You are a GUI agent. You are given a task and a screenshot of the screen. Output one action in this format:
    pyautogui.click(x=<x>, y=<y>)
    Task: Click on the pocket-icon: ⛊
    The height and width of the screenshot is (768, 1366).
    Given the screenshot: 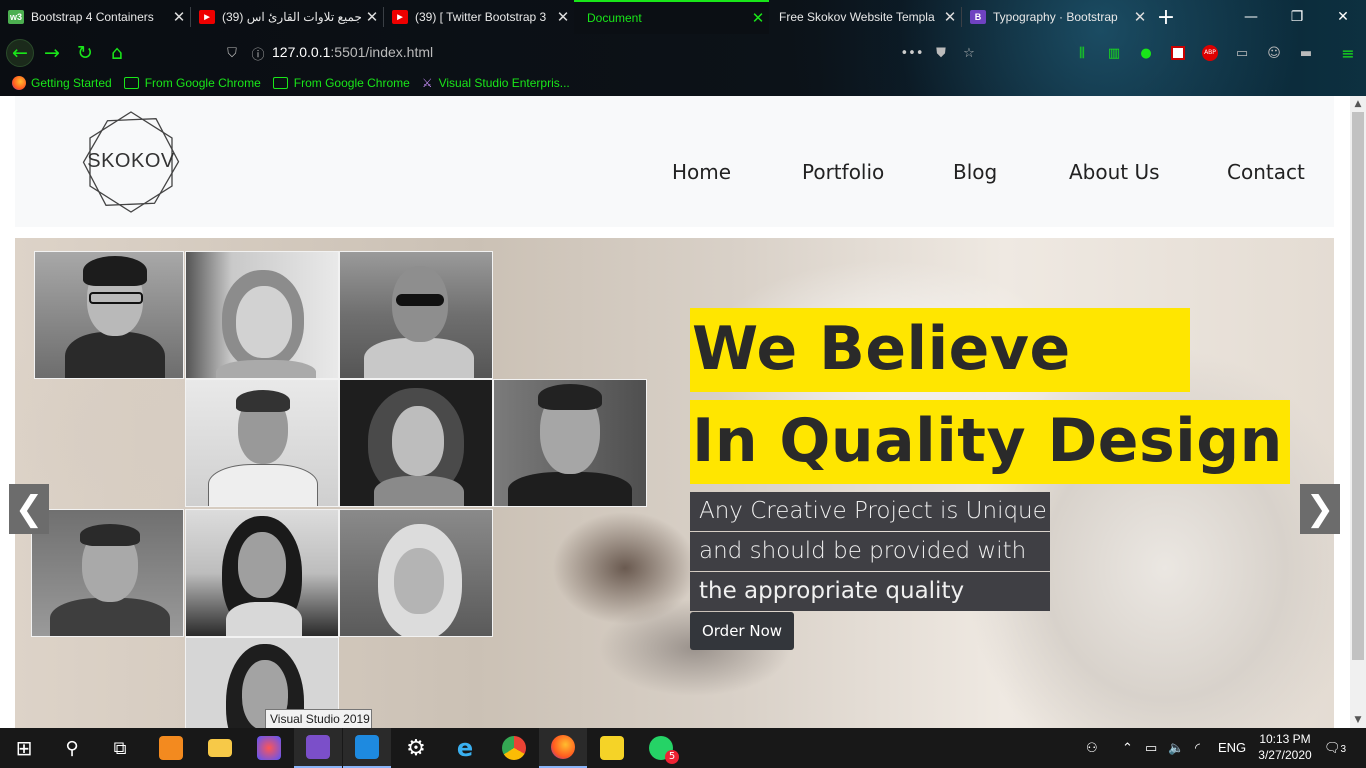 What is the action you would take?
    pyautogui.click(x=941, y=53)
    